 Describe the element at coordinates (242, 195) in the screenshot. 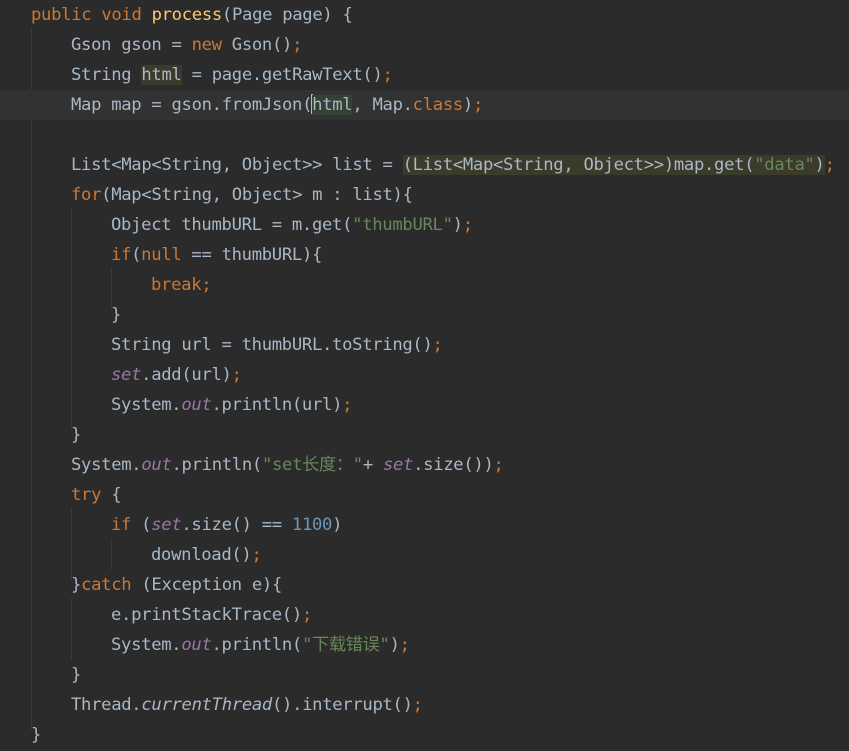

I see `code-line-content: for(Map<String, Object> m : list){` at that location.